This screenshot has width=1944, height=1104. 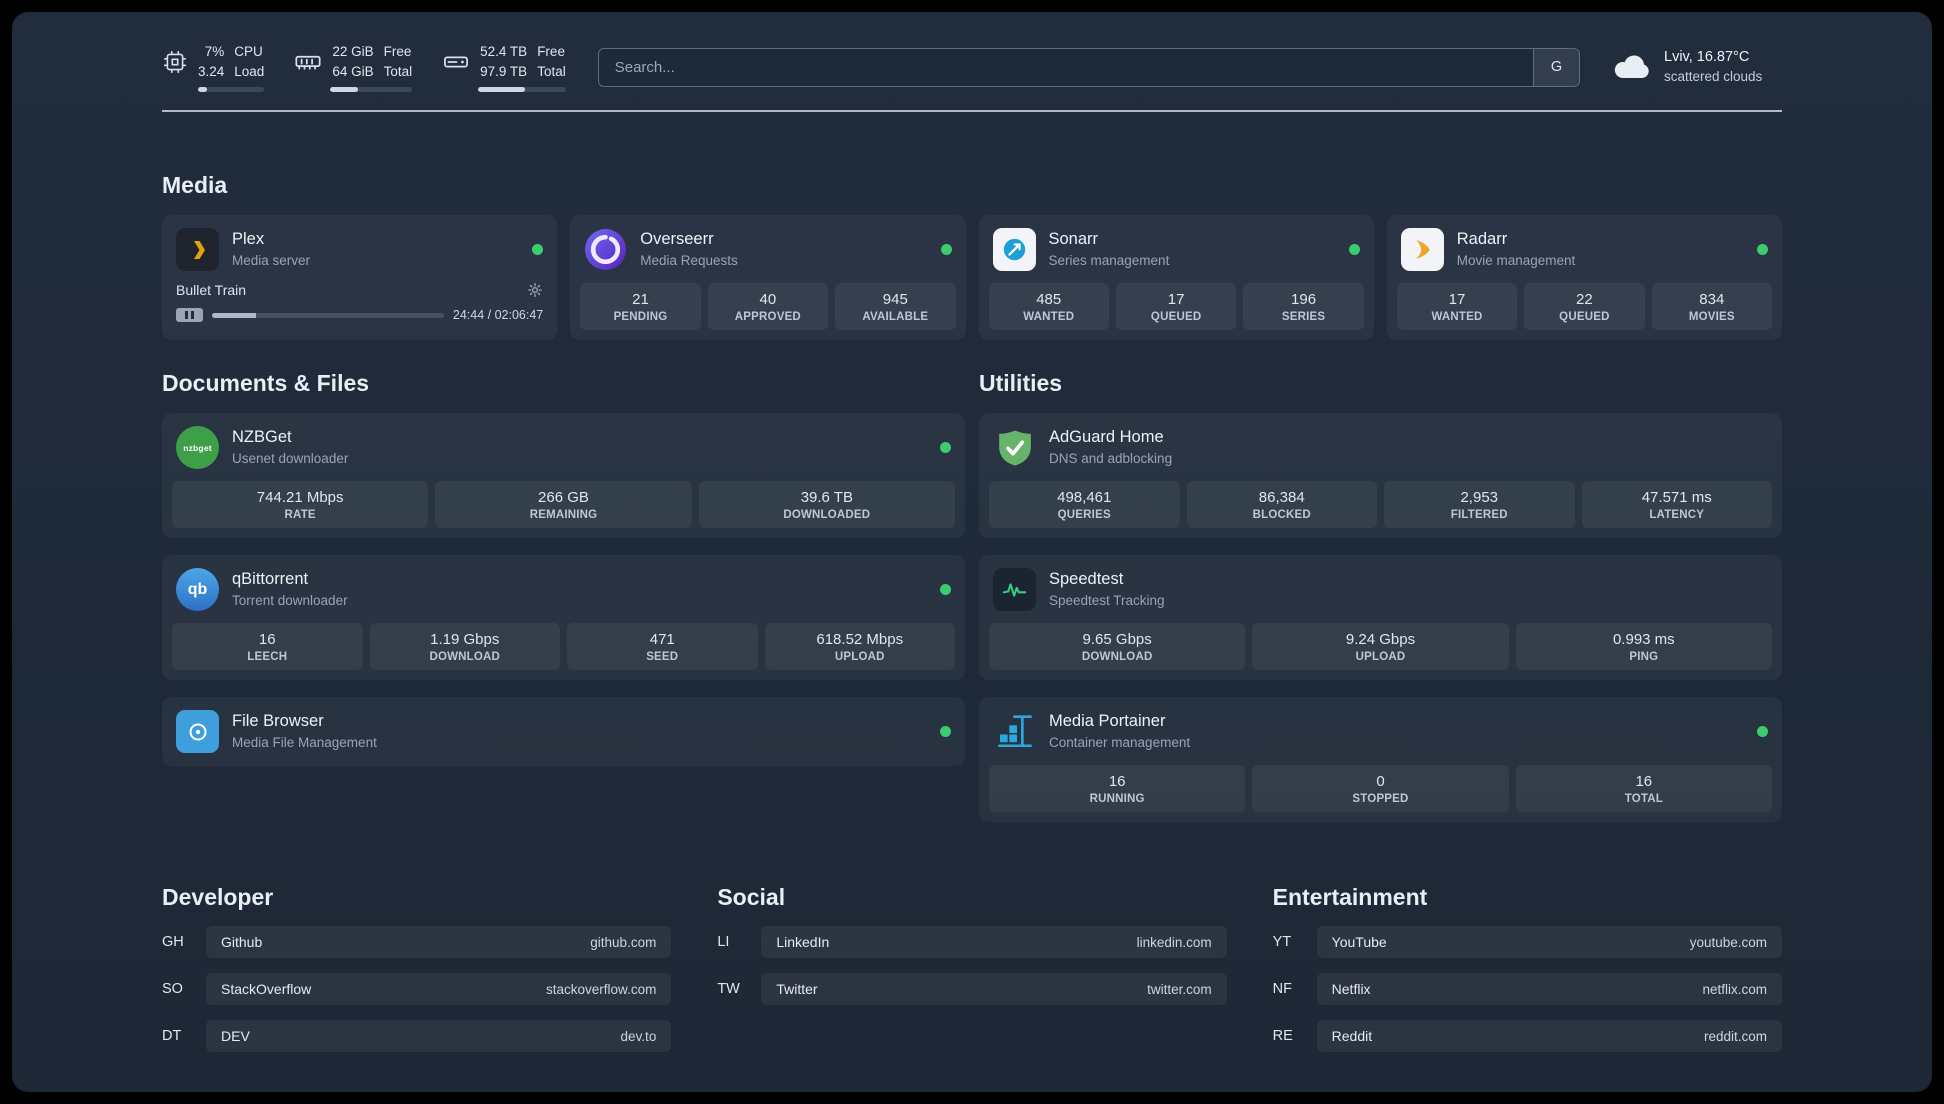 I want to click on playback-progress-bar, so click(x=328, y=315).